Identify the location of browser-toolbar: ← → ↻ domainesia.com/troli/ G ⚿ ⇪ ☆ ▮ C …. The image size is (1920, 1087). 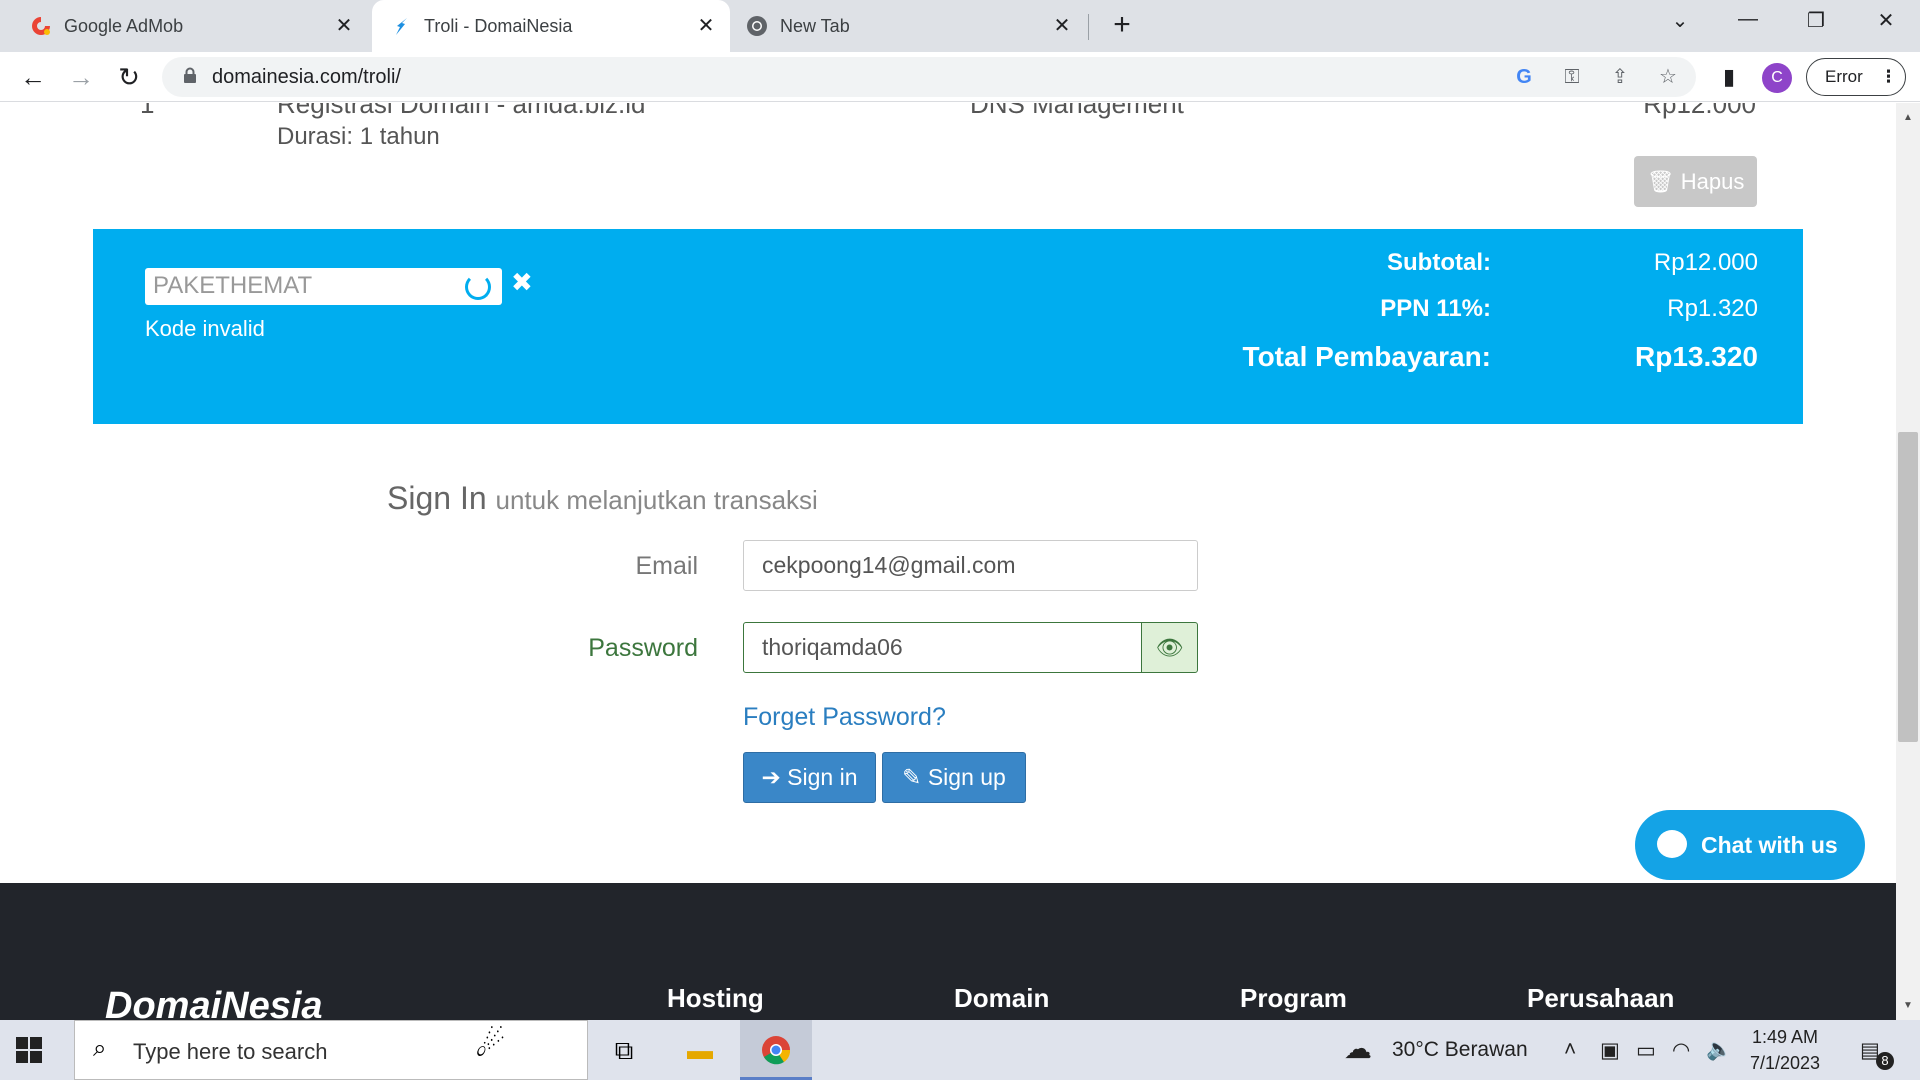
(960, 77).